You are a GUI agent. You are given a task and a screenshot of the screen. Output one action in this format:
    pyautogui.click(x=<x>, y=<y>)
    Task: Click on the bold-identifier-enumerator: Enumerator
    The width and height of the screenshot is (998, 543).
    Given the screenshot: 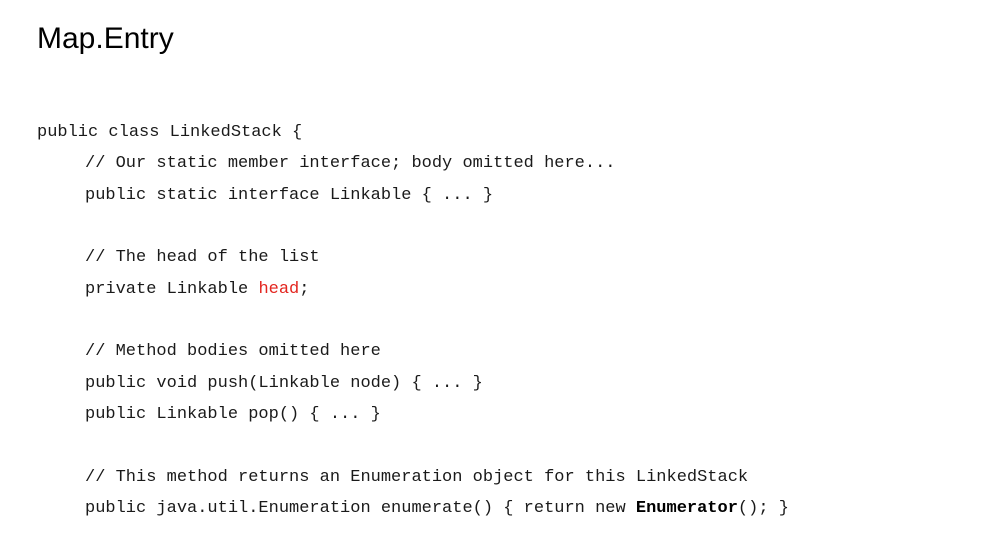 What is the action you would take?
    pyautogui.click(x=686, y=508)
    